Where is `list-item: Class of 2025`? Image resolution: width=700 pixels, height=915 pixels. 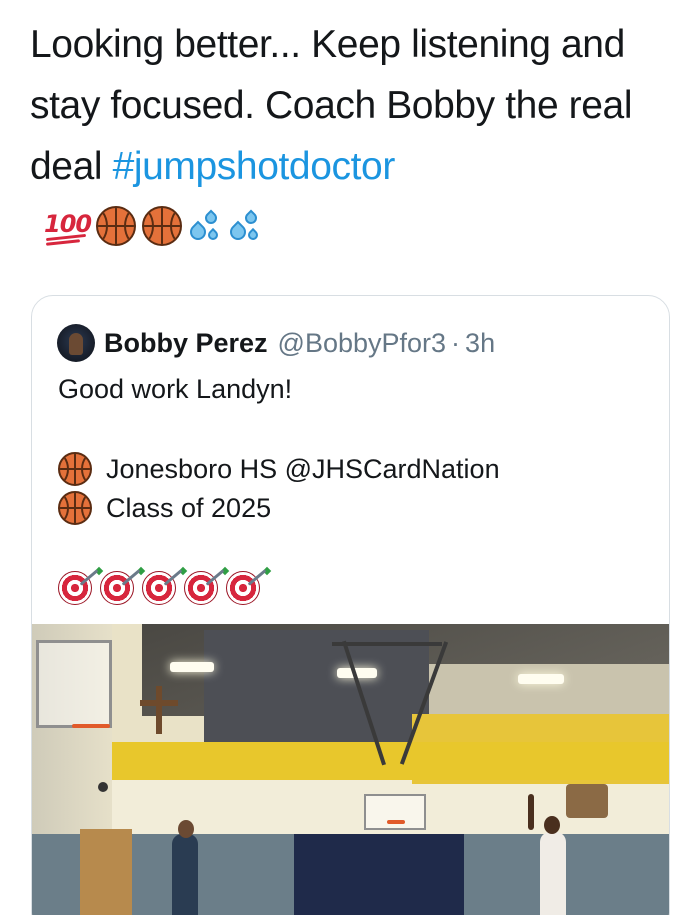
list-item: Class of 2025 is located at coordinates (164, 508).